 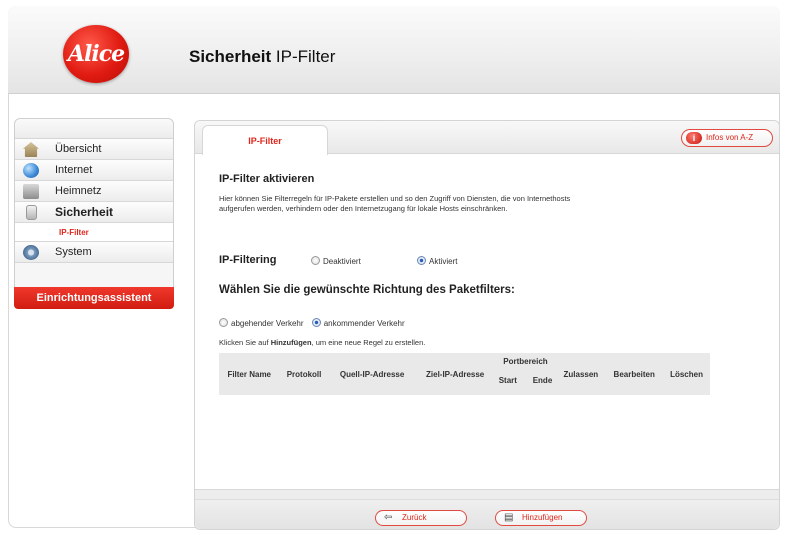 What do you see at coordinates (525, 361) in the screenshot?
I see `col-portbereich-label: Portbereich` at bounding box center [525, 361].